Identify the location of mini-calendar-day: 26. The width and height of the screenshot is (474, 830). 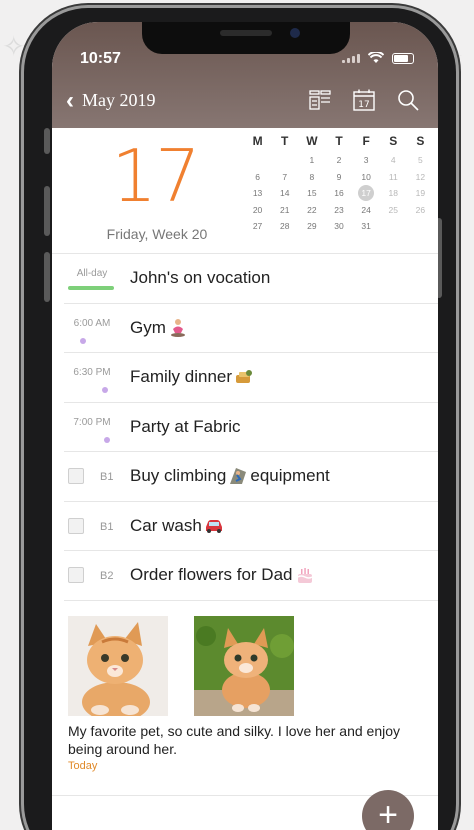
(420, 210).